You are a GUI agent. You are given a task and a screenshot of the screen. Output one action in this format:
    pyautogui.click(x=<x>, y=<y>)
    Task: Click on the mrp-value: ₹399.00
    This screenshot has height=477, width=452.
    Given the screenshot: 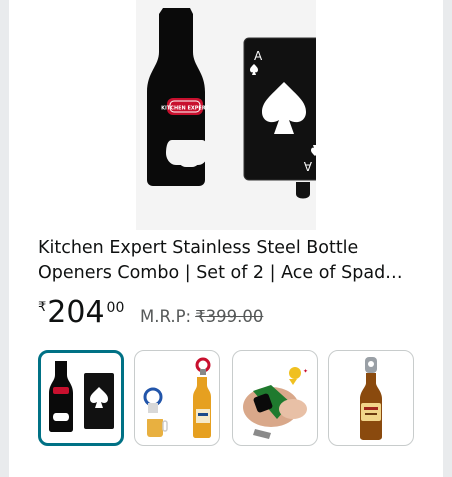 What is the action you would take?
    pyautogui.click(x=229, y=316)
    